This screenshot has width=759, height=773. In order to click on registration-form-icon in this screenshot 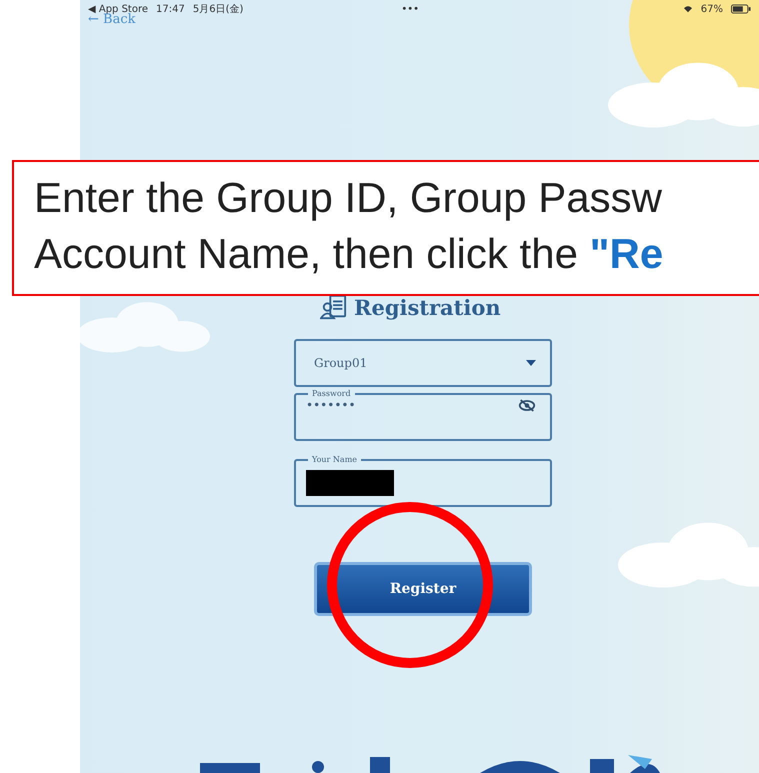, I will do `click(334, 307)`.